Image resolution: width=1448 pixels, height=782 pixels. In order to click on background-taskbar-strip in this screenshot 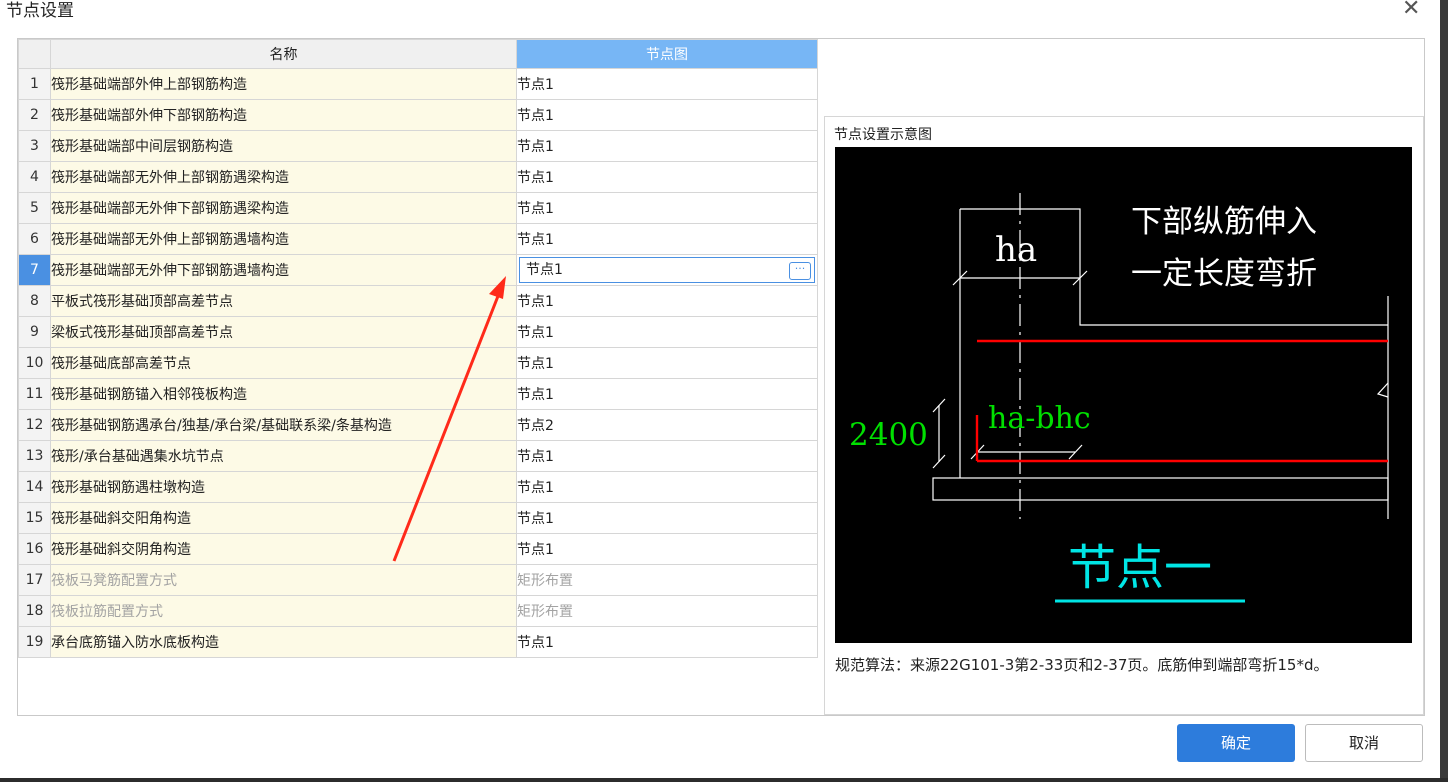, I will do `click(724, 780)`.